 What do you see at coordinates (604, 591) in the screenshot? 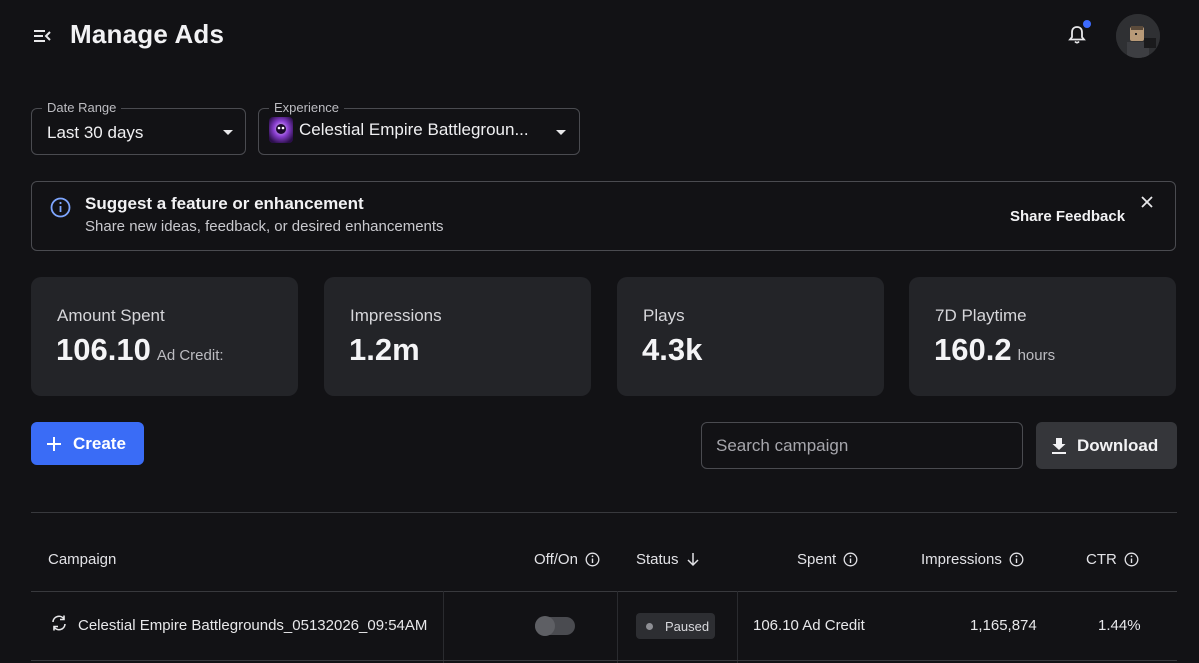
I see `table-header-divider` at bounding box center [604, 591].